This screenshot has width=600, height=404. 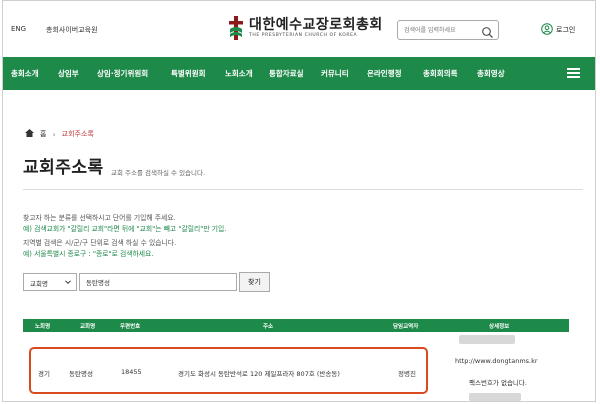 What do you see at coordinates (39, 284) in the screenshot?
I see `category-select-value: 교회명` at bounding box center [39, 284].